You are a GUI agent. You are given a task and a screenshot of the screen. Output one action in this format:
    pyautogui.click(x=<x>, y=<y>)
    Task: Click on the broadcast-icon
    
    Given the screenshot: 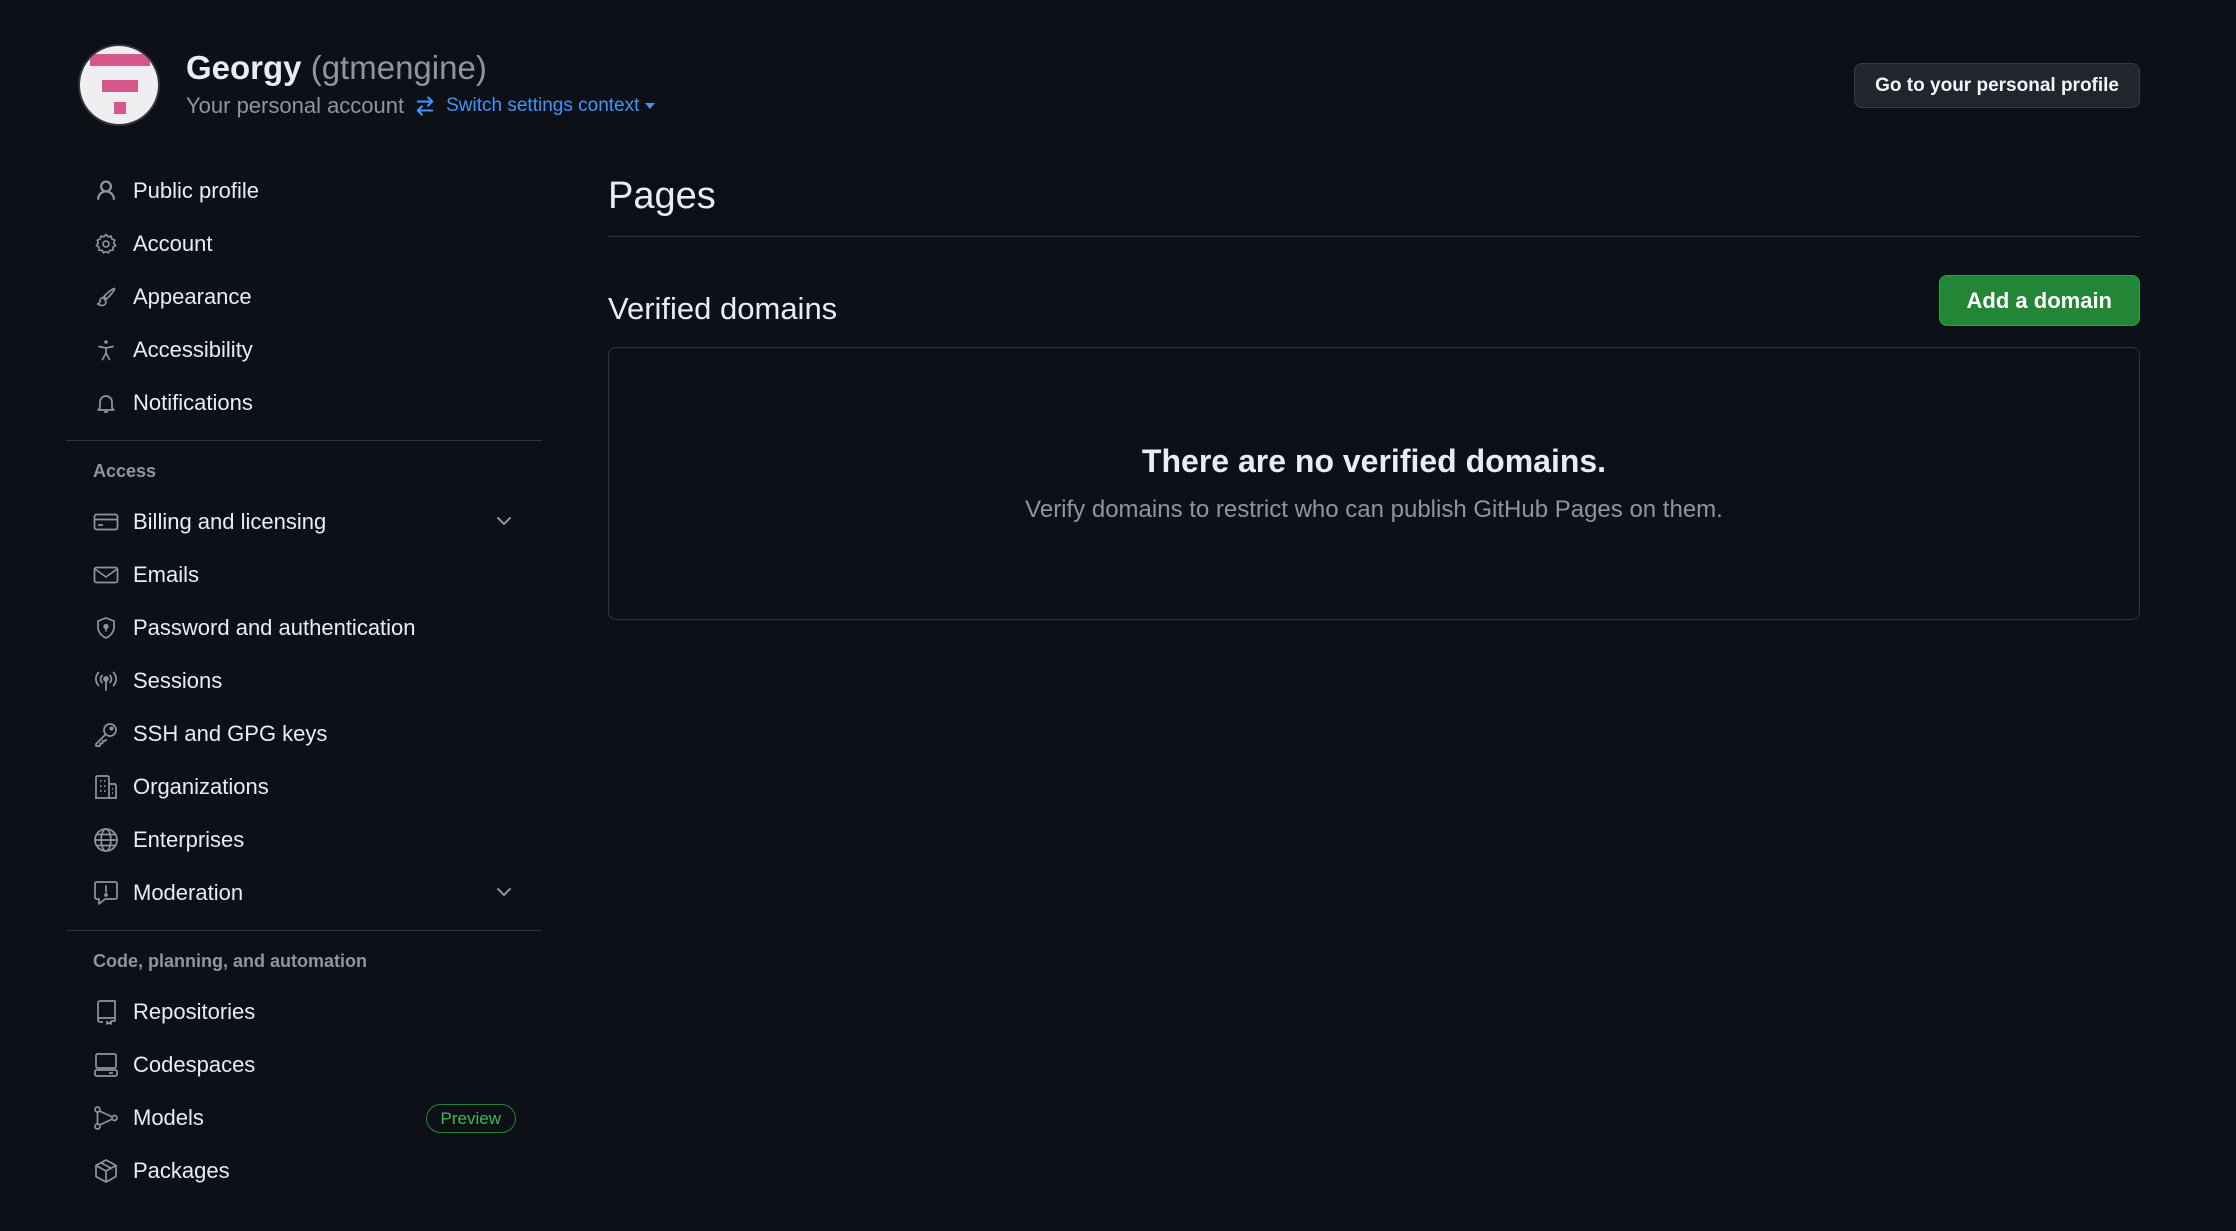 What is the action you would take?
    pyautogui.click(x=106, y=681)
    